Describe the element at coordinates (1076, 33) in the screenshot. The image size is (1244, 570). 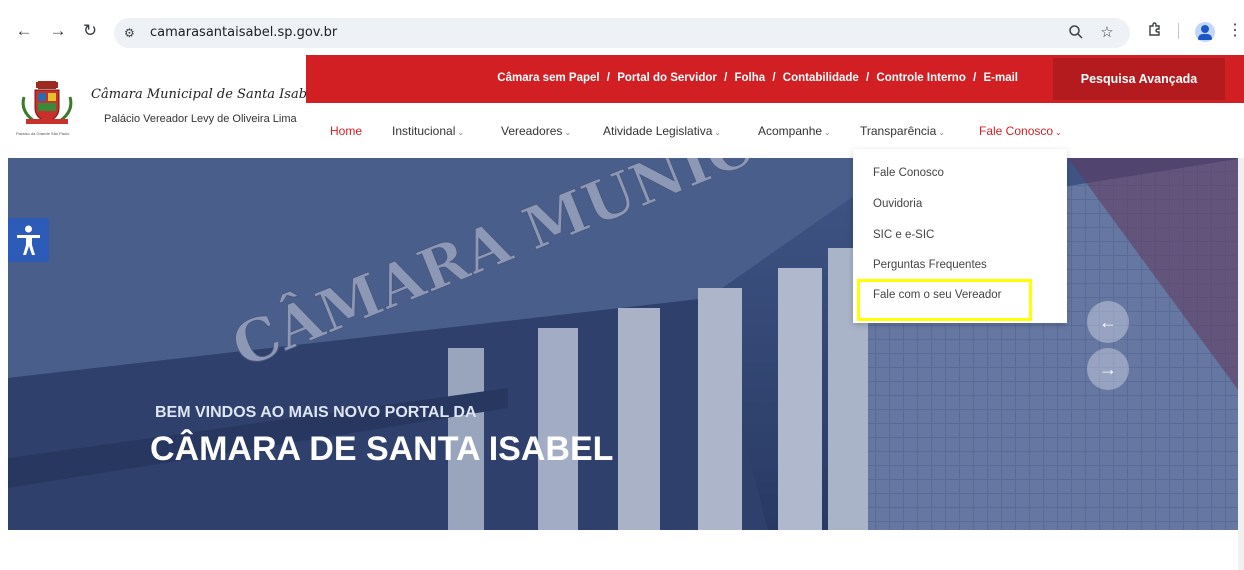
I see `zoom-icon` at that location.